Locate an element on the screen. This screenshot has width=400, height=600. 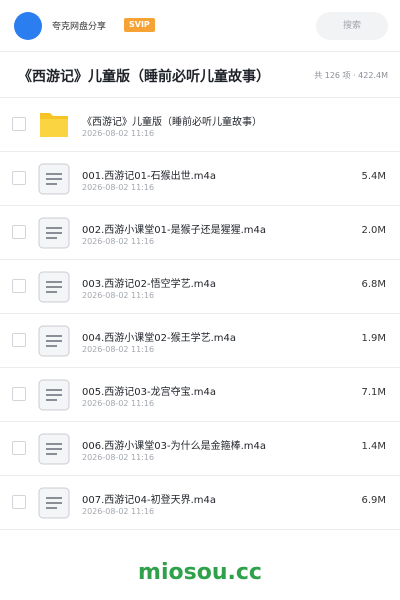
file-size: 6.8M is located at coordinates (373, 284).